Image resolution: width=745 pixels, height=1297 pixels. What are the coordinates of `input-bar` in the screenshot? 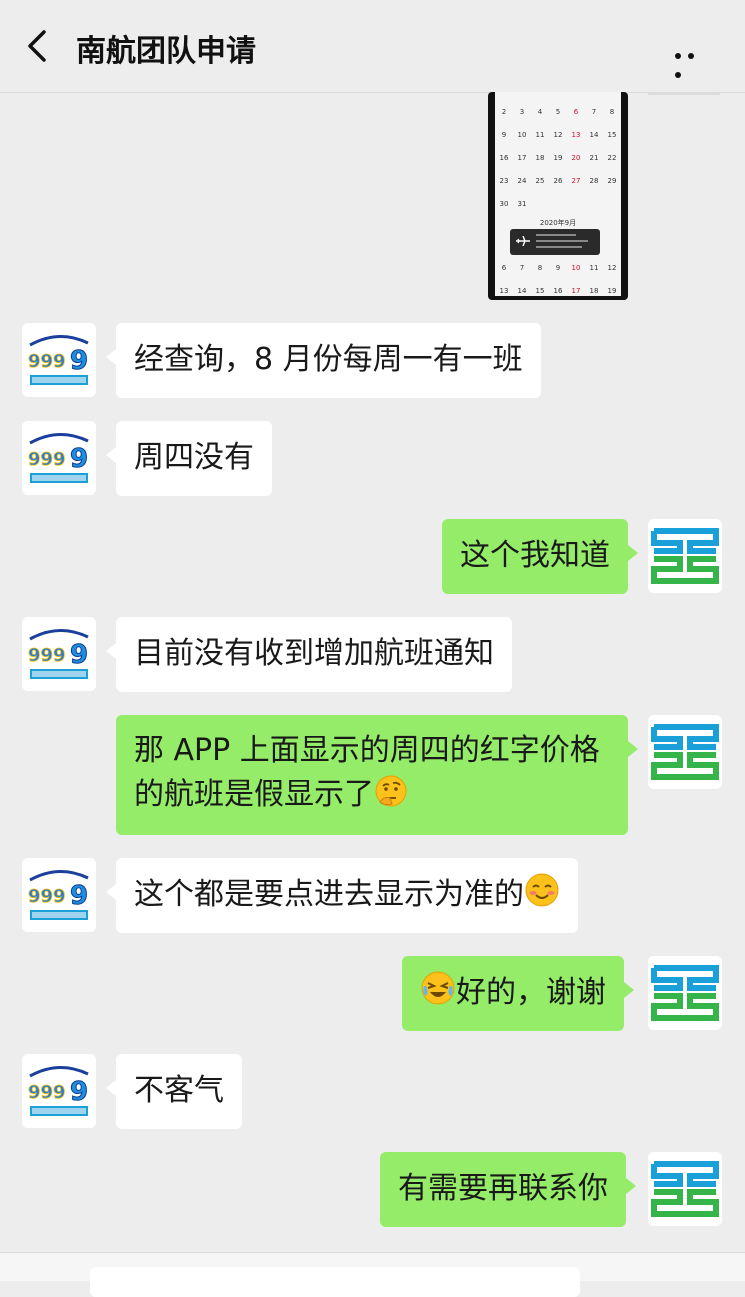 It's located at (372, 1274).